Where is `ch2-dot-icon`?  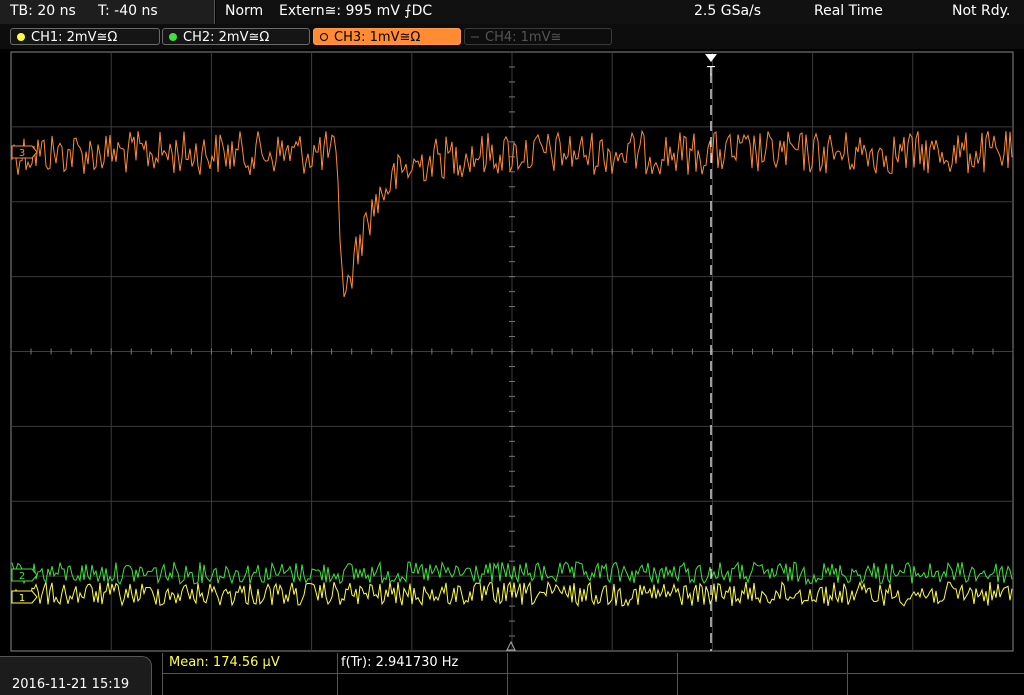 ch2-dot-icon is located at coordinates (173, 37).